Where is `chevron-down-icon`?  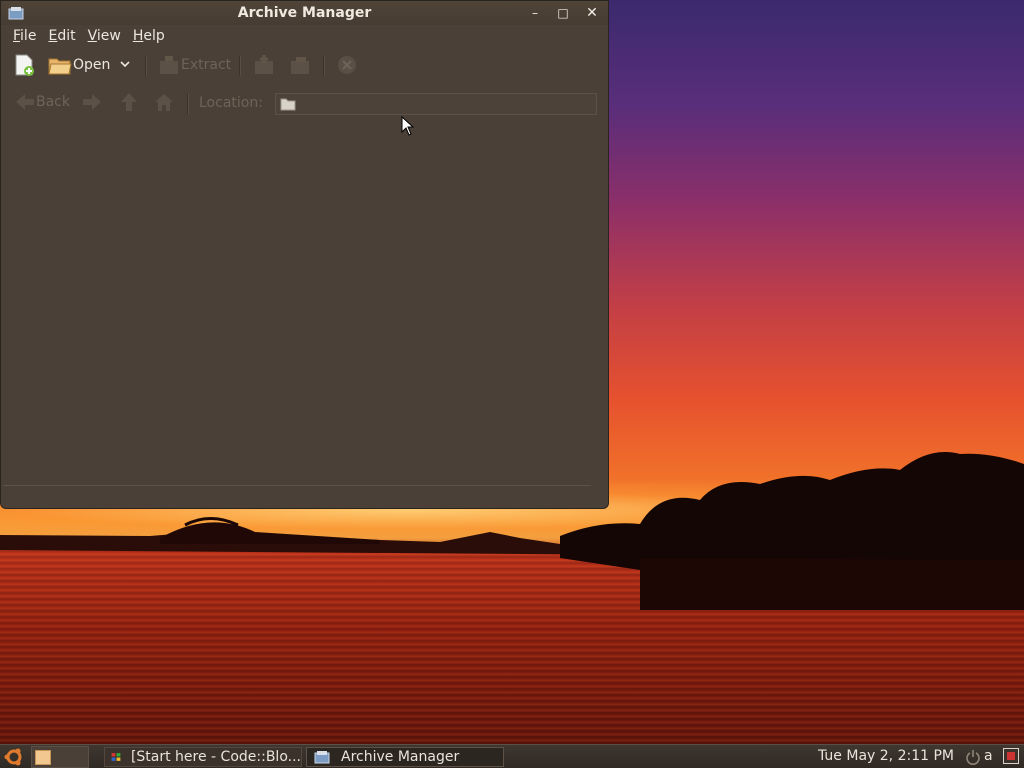 chevron-down-icon is located at coordinates (125, 64).